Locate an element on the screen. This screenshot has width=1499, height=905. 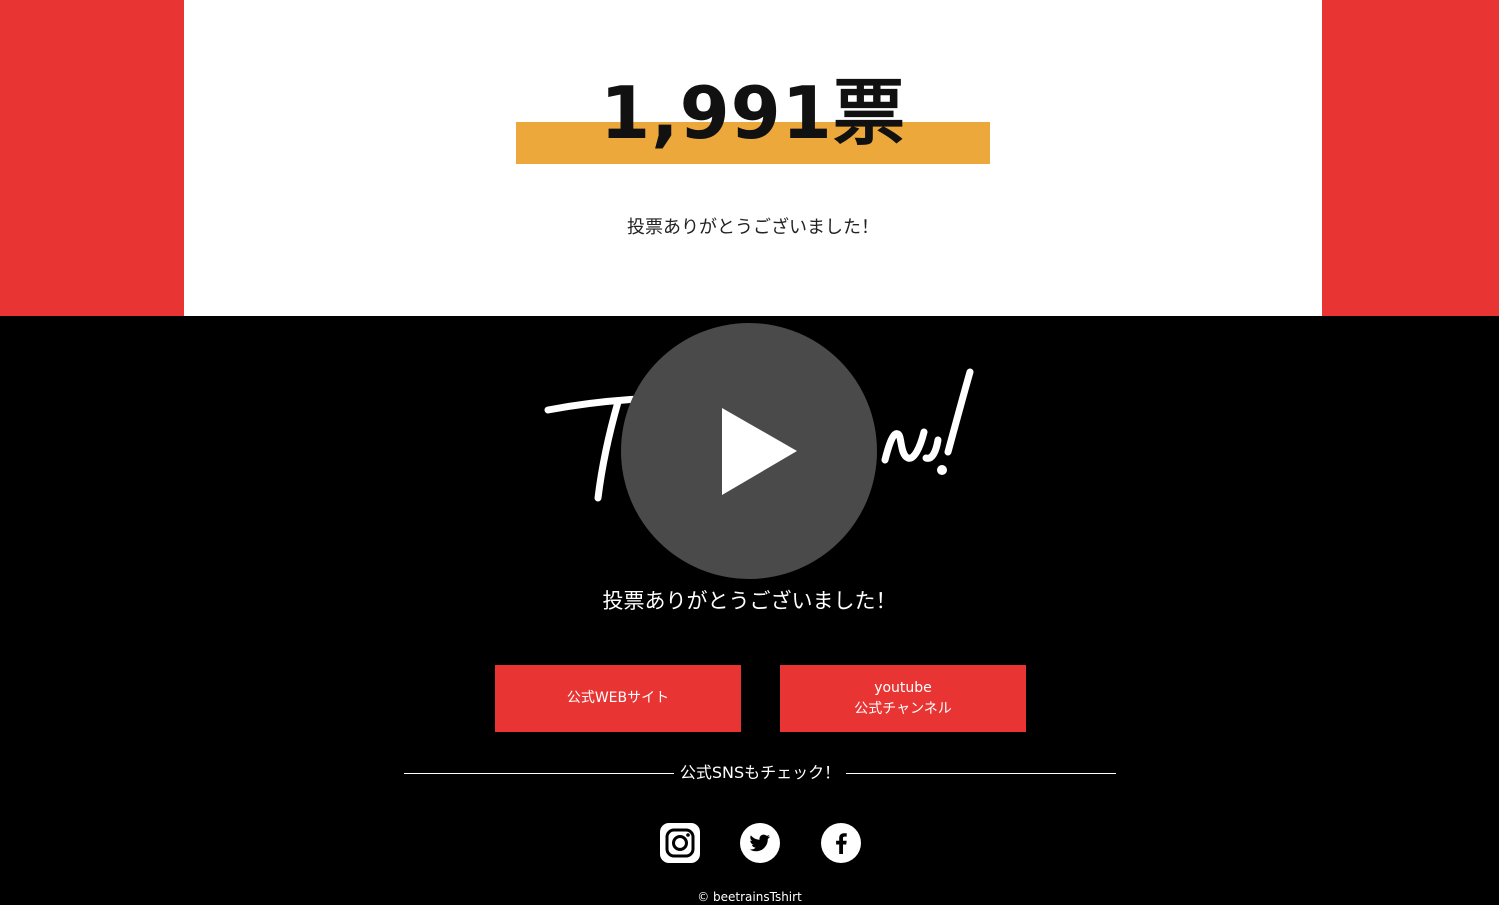
youtube-label-line2: 公式チャンネル is located at coordinates (903, 708).